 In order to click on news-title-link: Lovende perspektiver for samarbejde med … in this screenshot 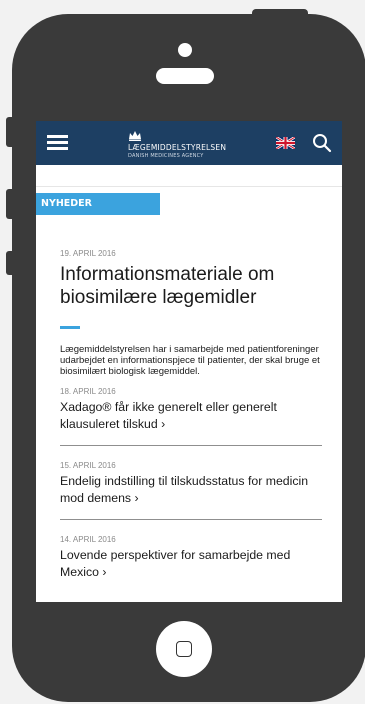, I will do `click(191, 564)`.